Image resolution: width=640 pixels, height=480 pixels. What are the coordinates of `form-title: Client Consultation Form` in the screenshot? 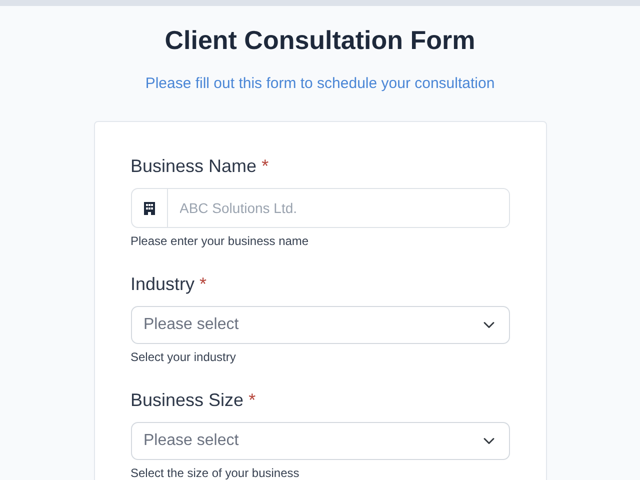 It's located at (320, 40).